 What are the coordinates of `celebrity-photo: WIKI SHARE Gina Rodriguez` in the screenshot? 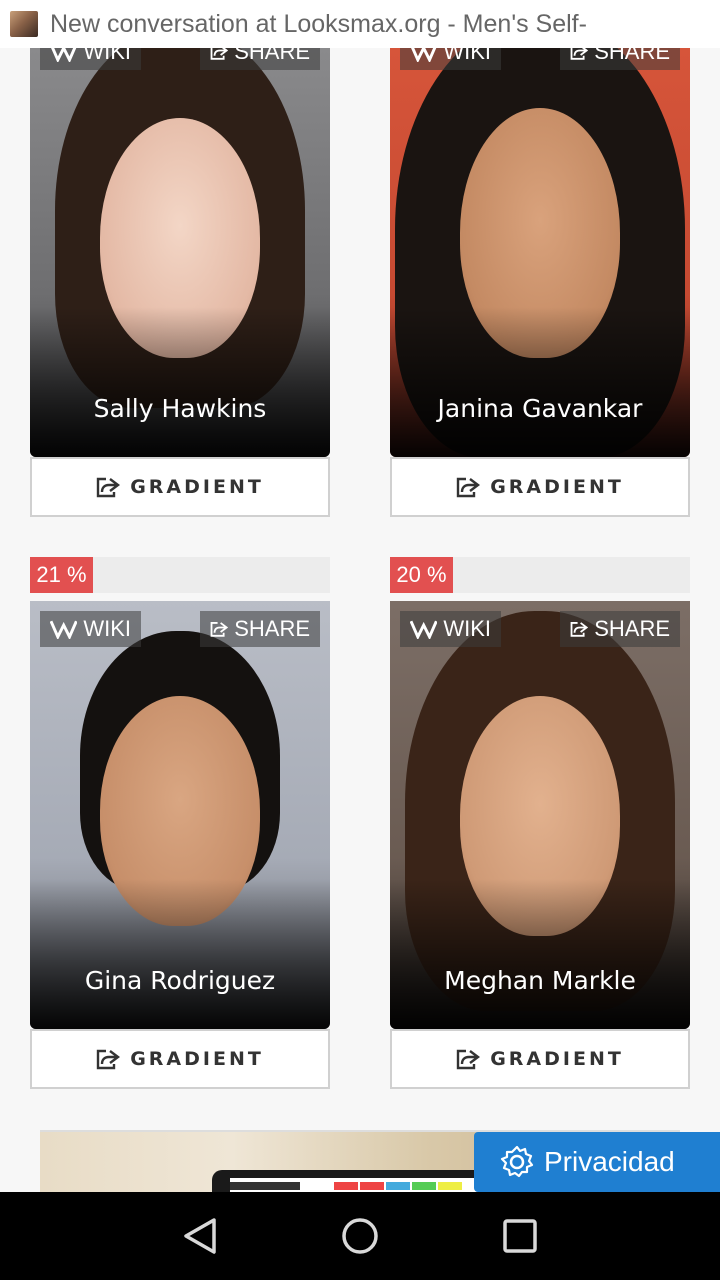 It's located at (180, 815).